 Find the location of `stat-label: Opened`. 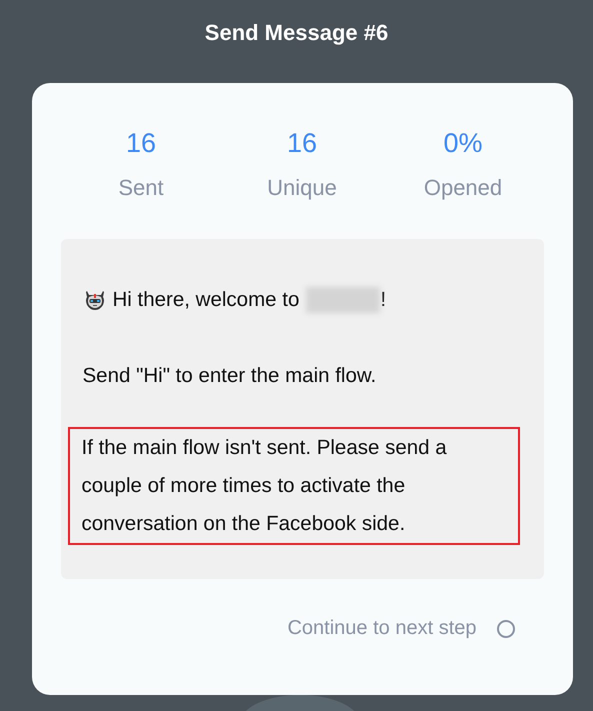

stat-label: Opened is located at coordinates (463, 188).